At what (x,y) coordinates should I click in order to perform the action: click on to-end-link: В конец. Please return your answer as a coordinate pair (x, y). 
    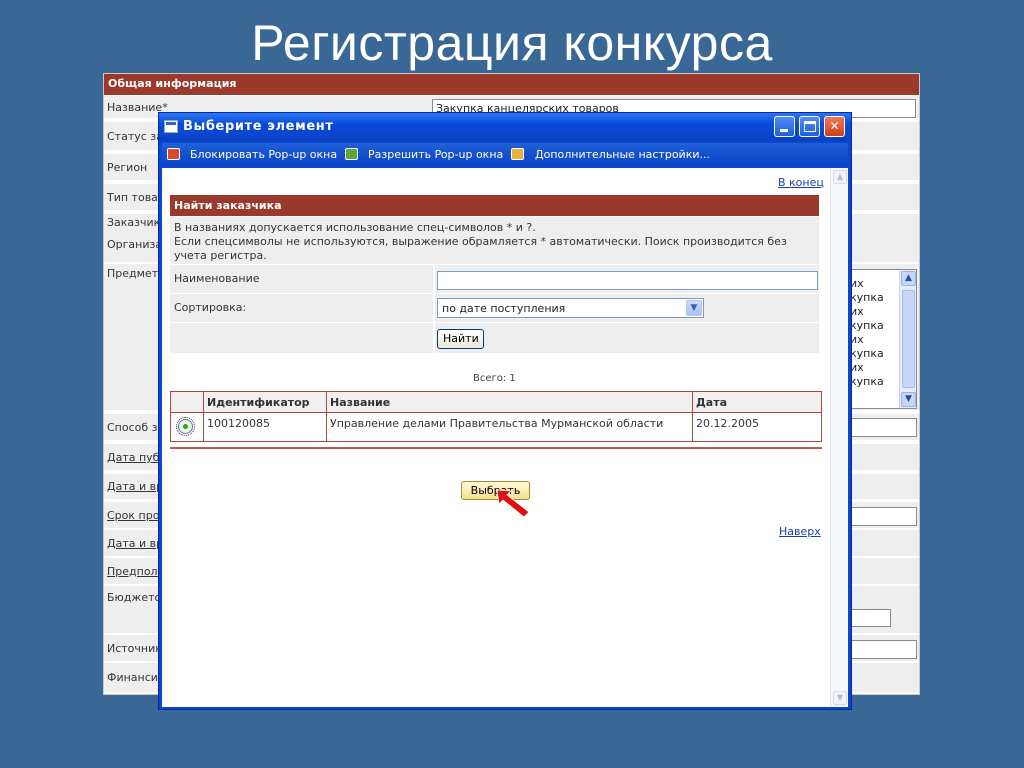
    Looking at the image, I should click on (801, 182).